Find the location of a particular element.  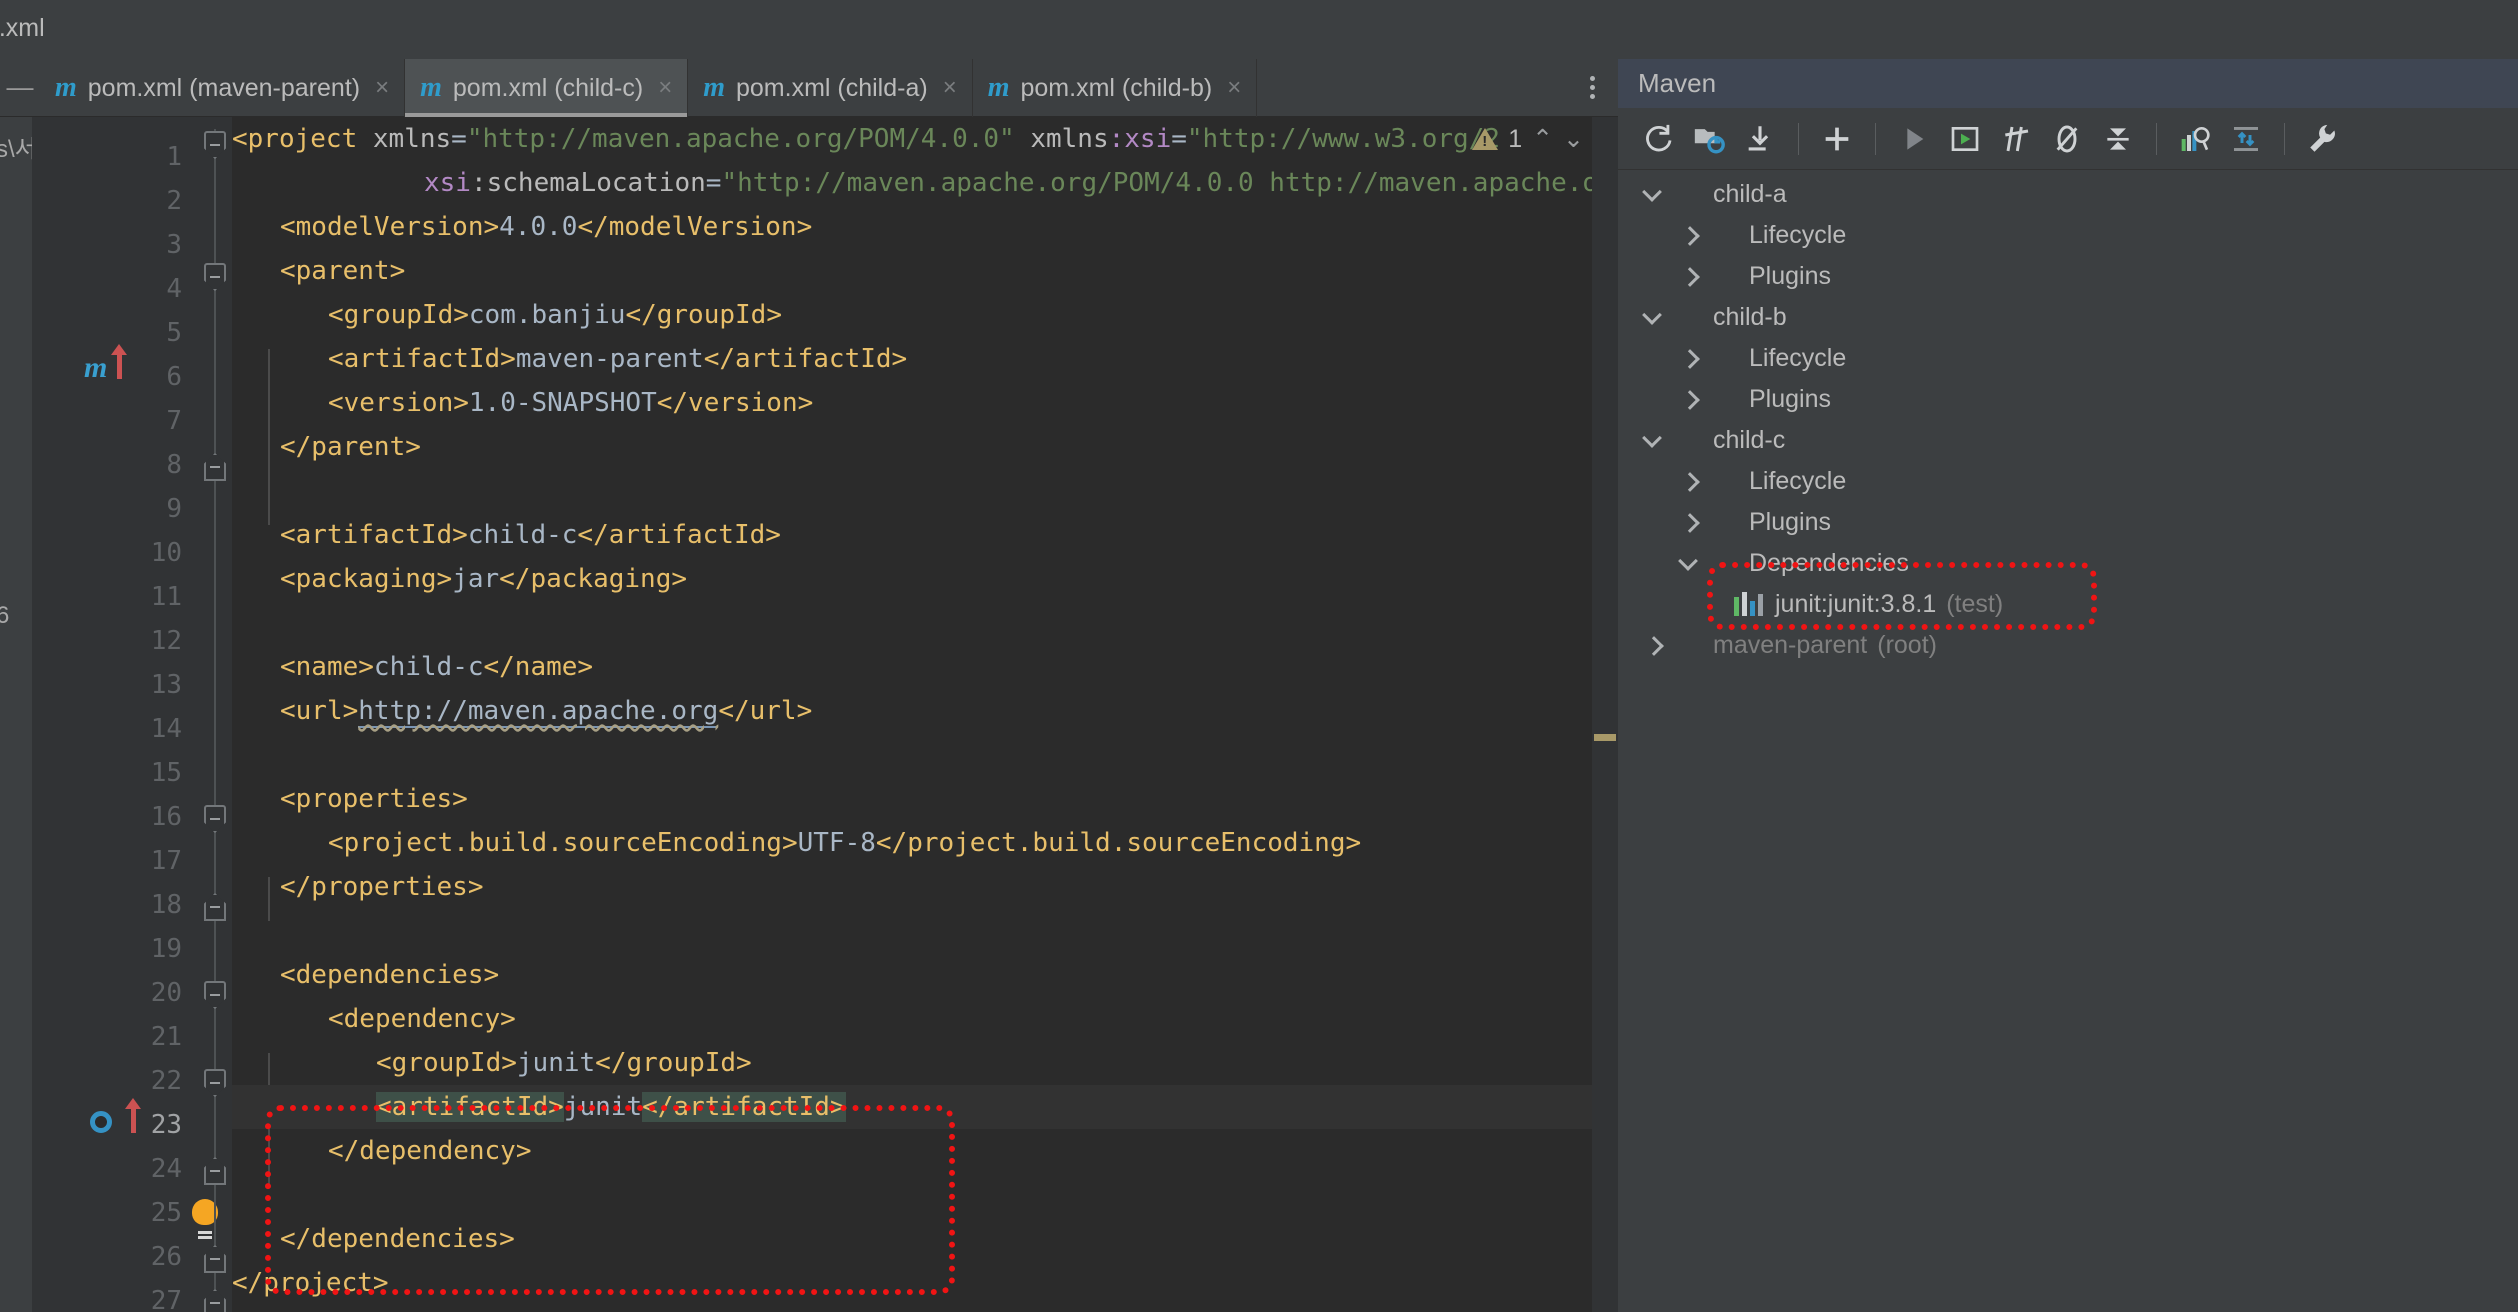

line-number: 11 is located at coordinates (166, 597).